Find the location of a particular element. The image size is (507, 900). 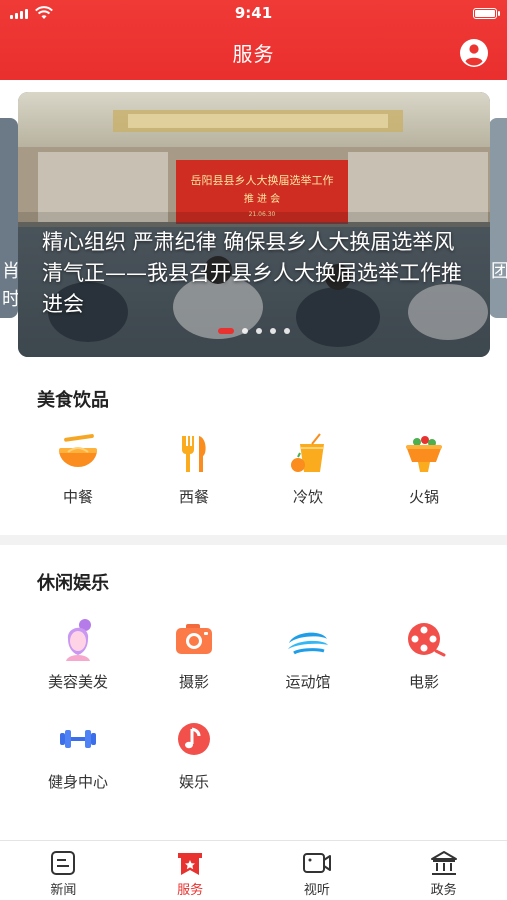

tab-label: 视听 is located at coordinates (316, 890).